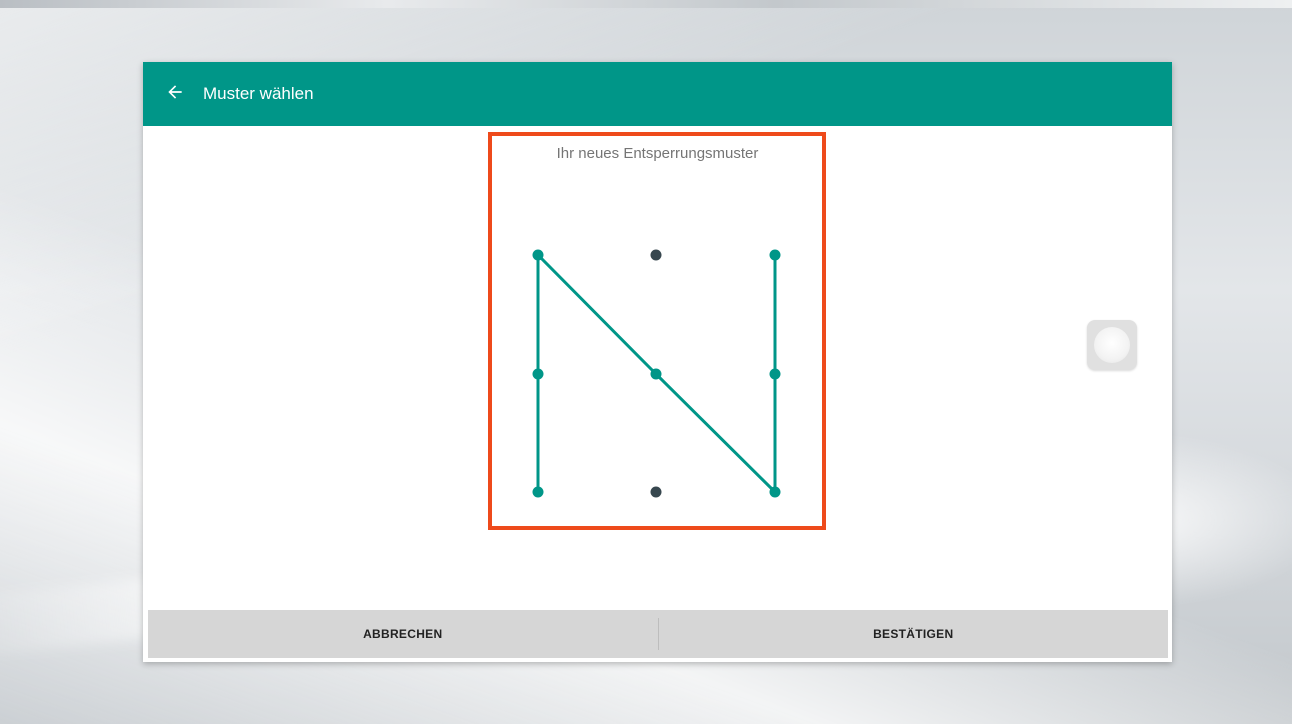 Image resolution: width=1292 pixels, height=724 pixels. Describe the element at coordinates (403, 634) in the screenshot. I see `cancel-button: ABBRECHEN` at that location.